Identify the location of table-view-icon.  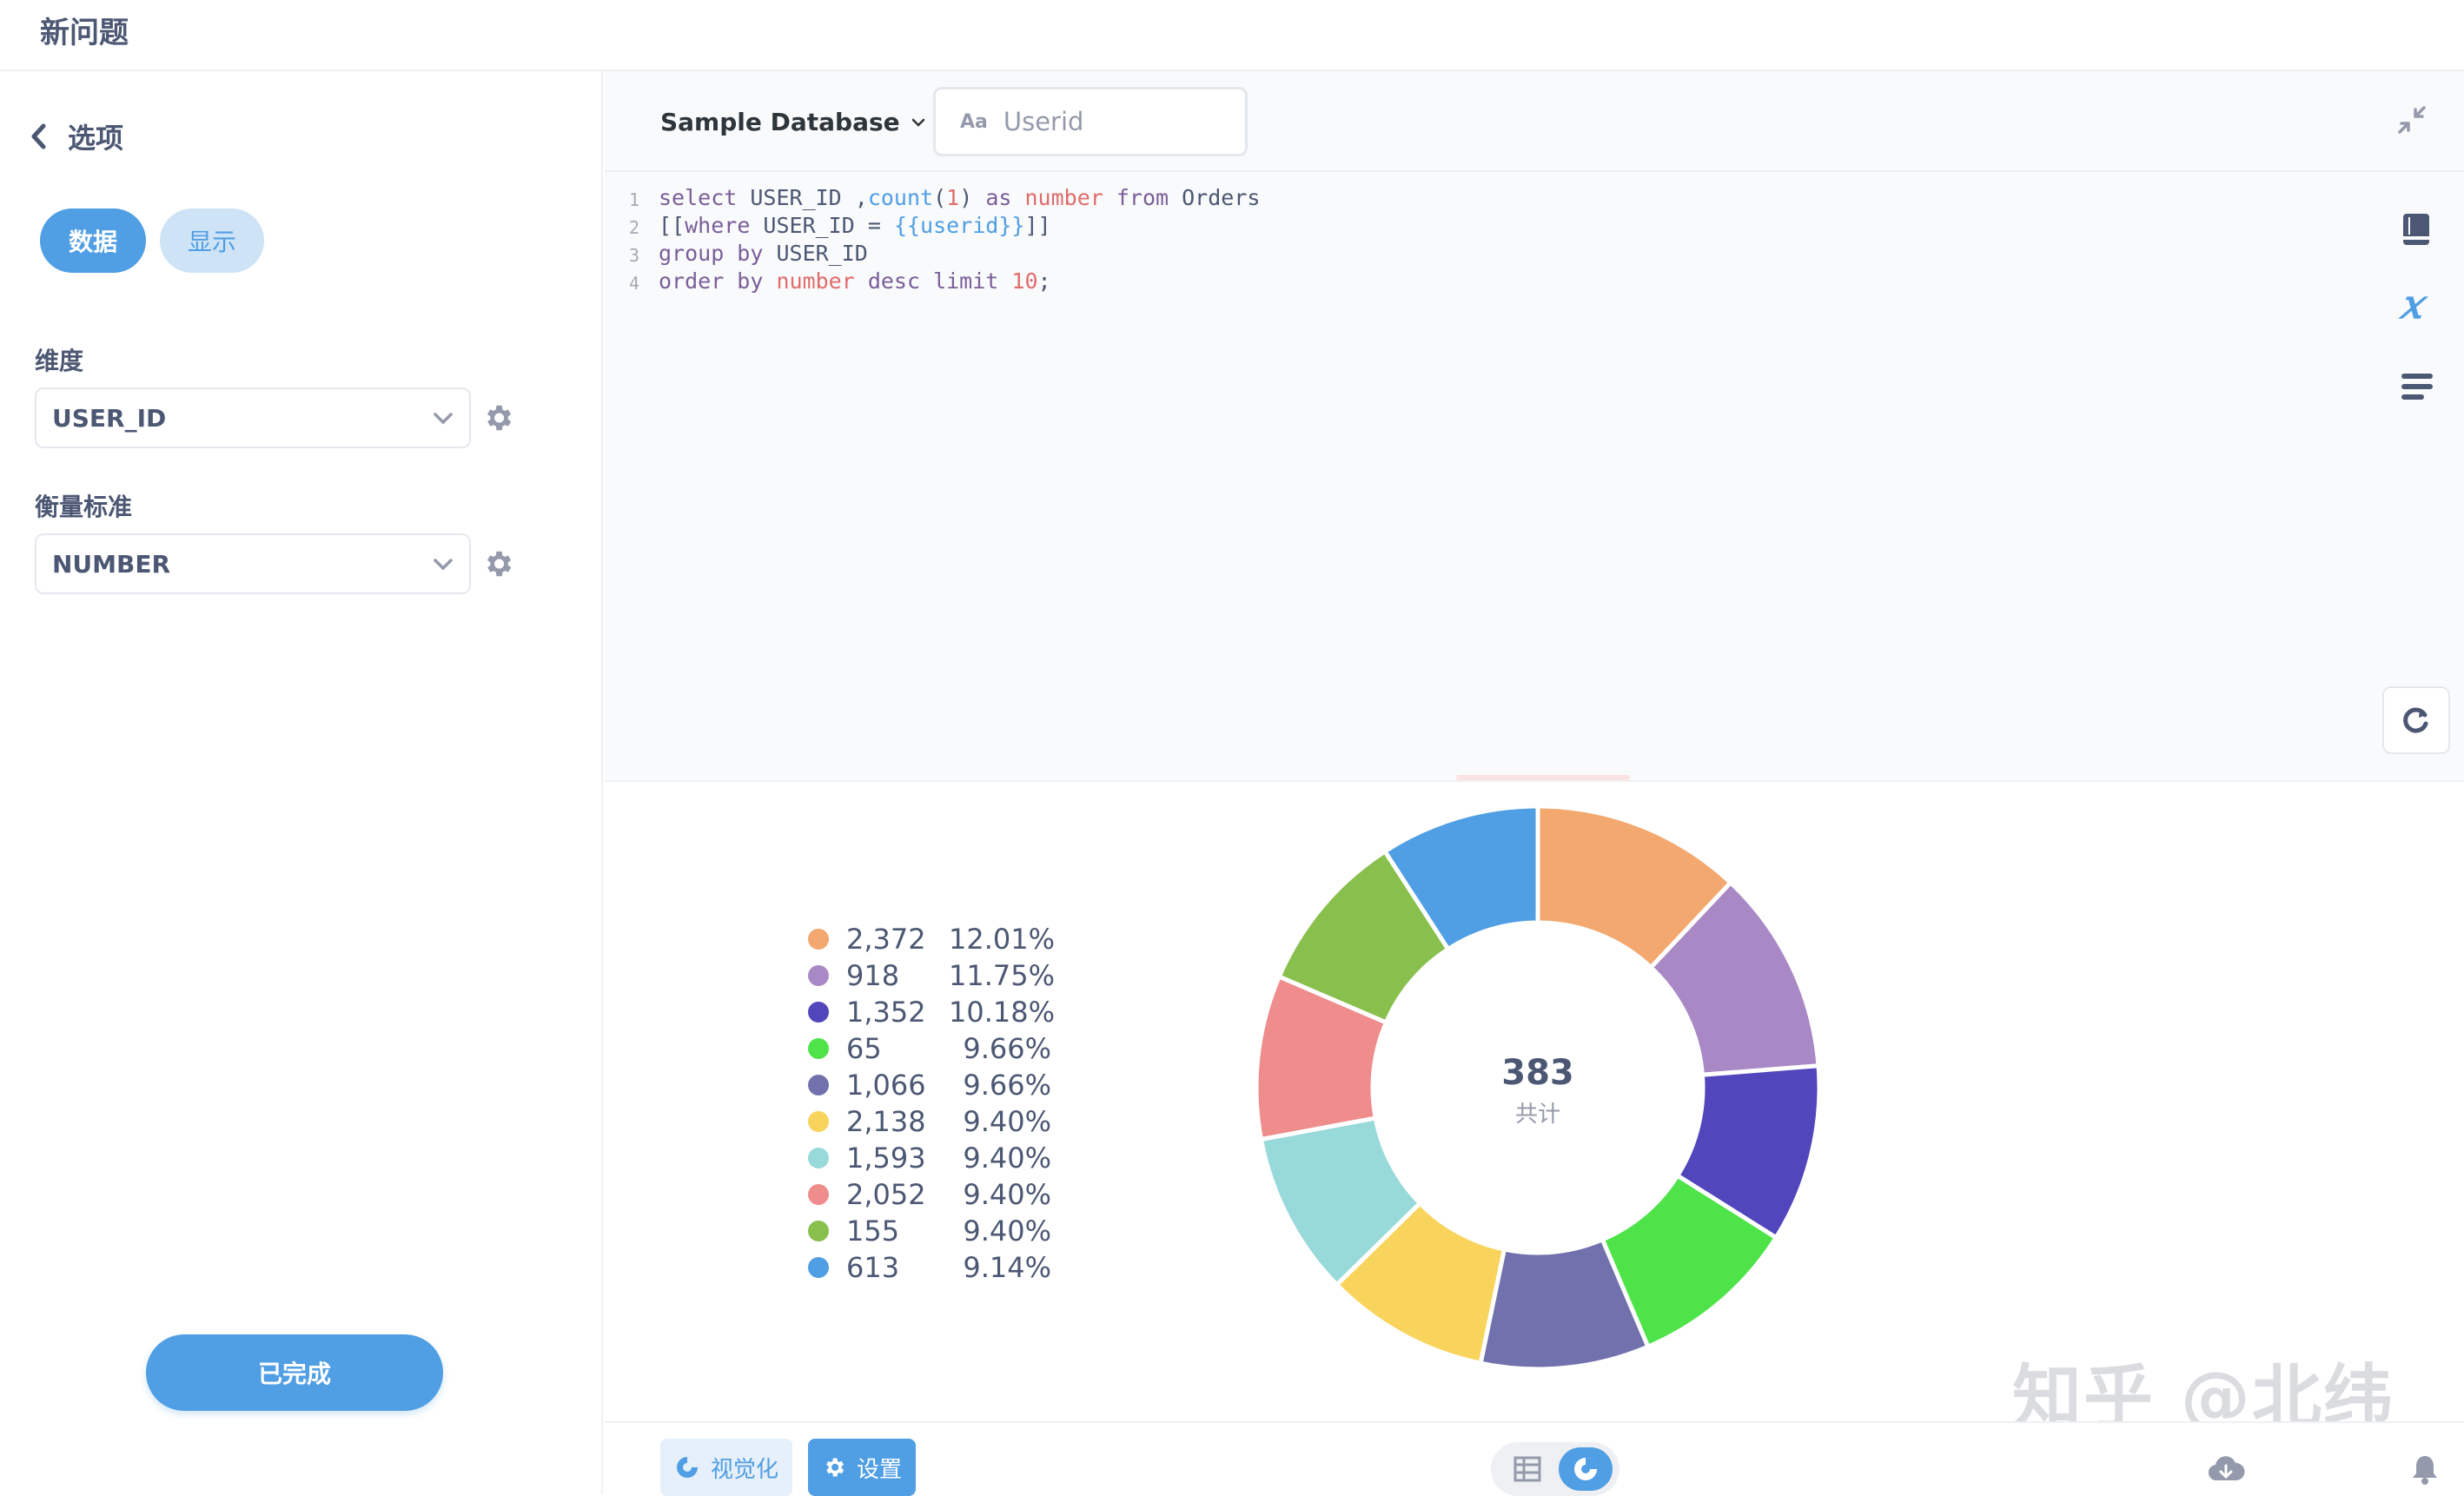
(1527, 1469).